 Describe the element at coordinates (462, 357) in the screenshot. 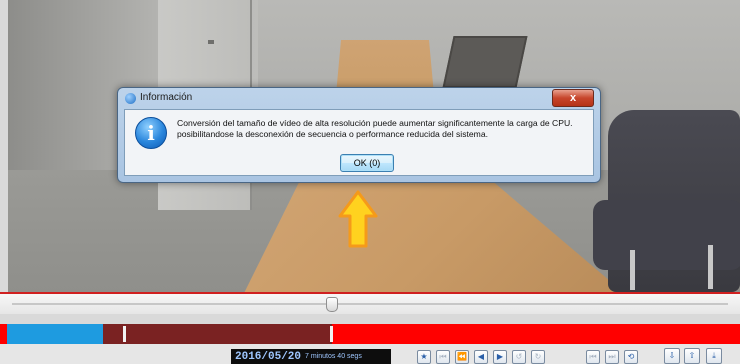

I see `frame-back-icon: ⏪` at that location.